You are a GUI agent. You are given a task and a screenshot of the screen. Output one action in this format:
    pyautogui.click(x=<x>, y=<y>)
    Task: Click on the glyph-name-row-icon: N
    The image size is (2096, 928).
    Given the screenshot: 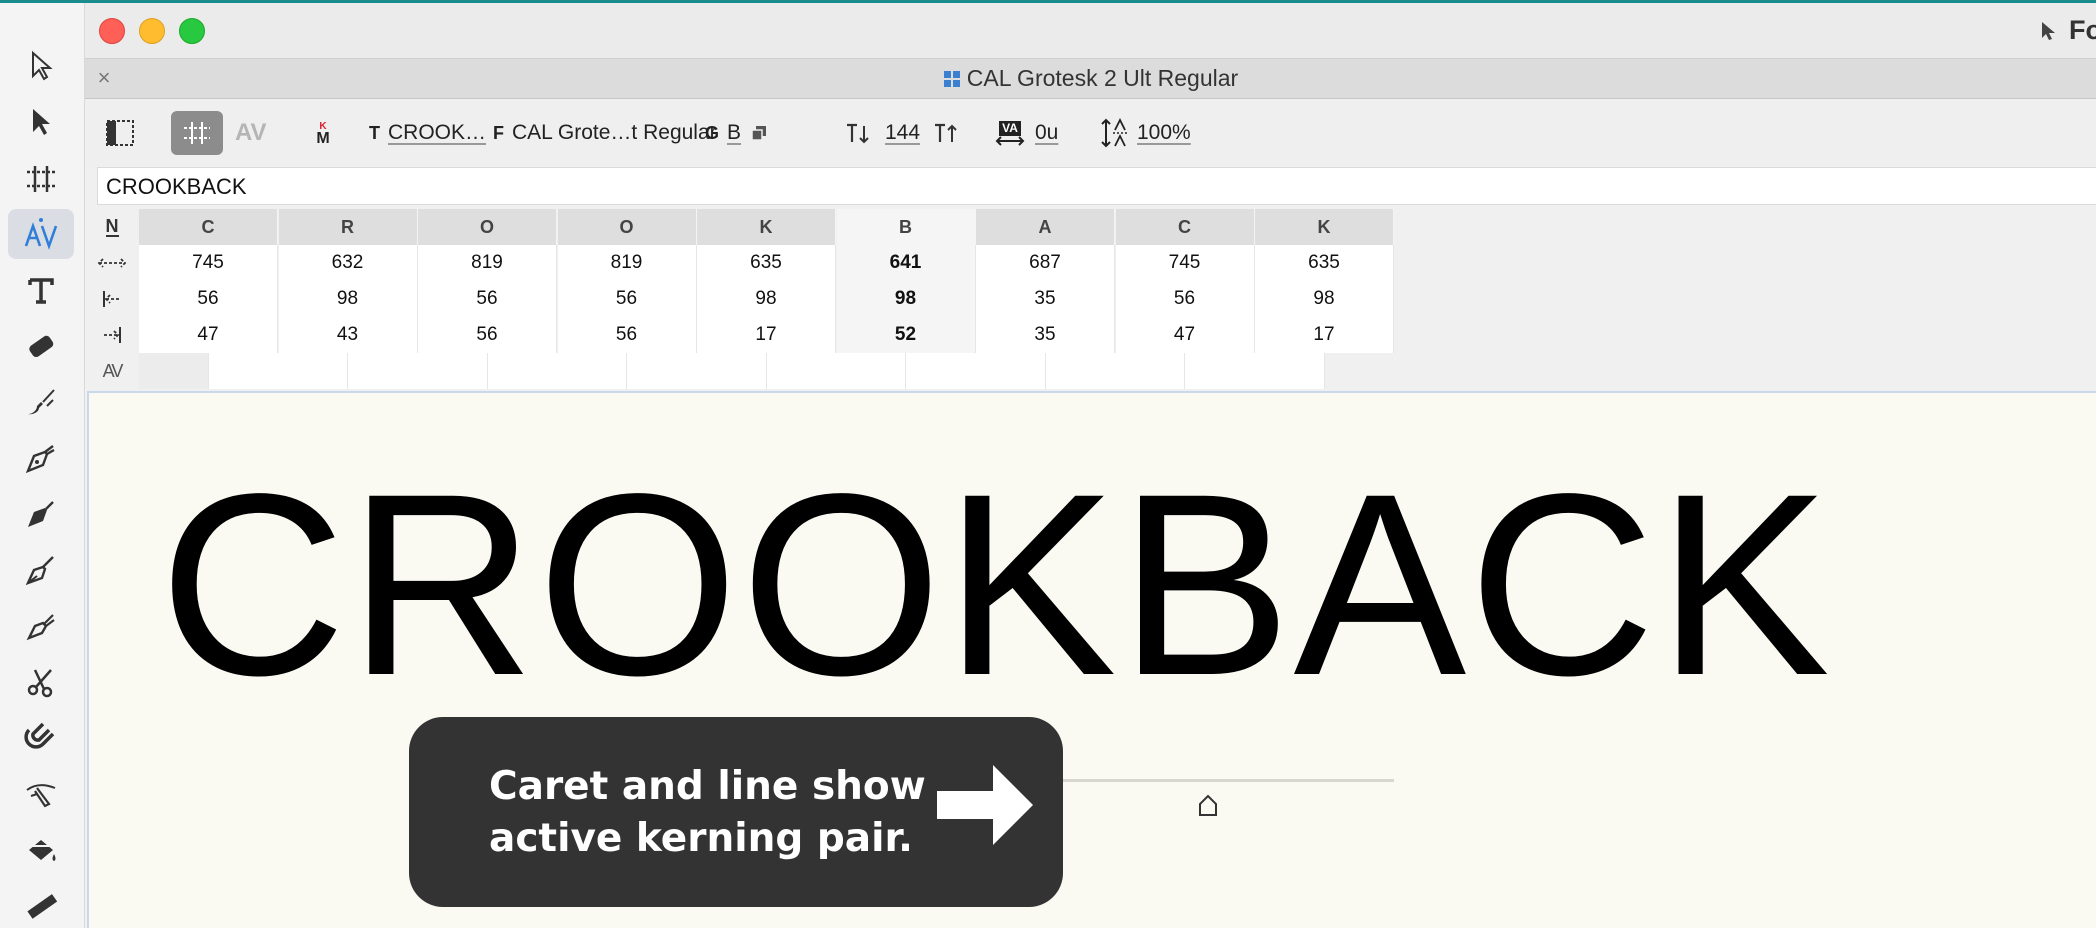 What is the action you would take?
    pyautogui.click(x=112, y=227)
    